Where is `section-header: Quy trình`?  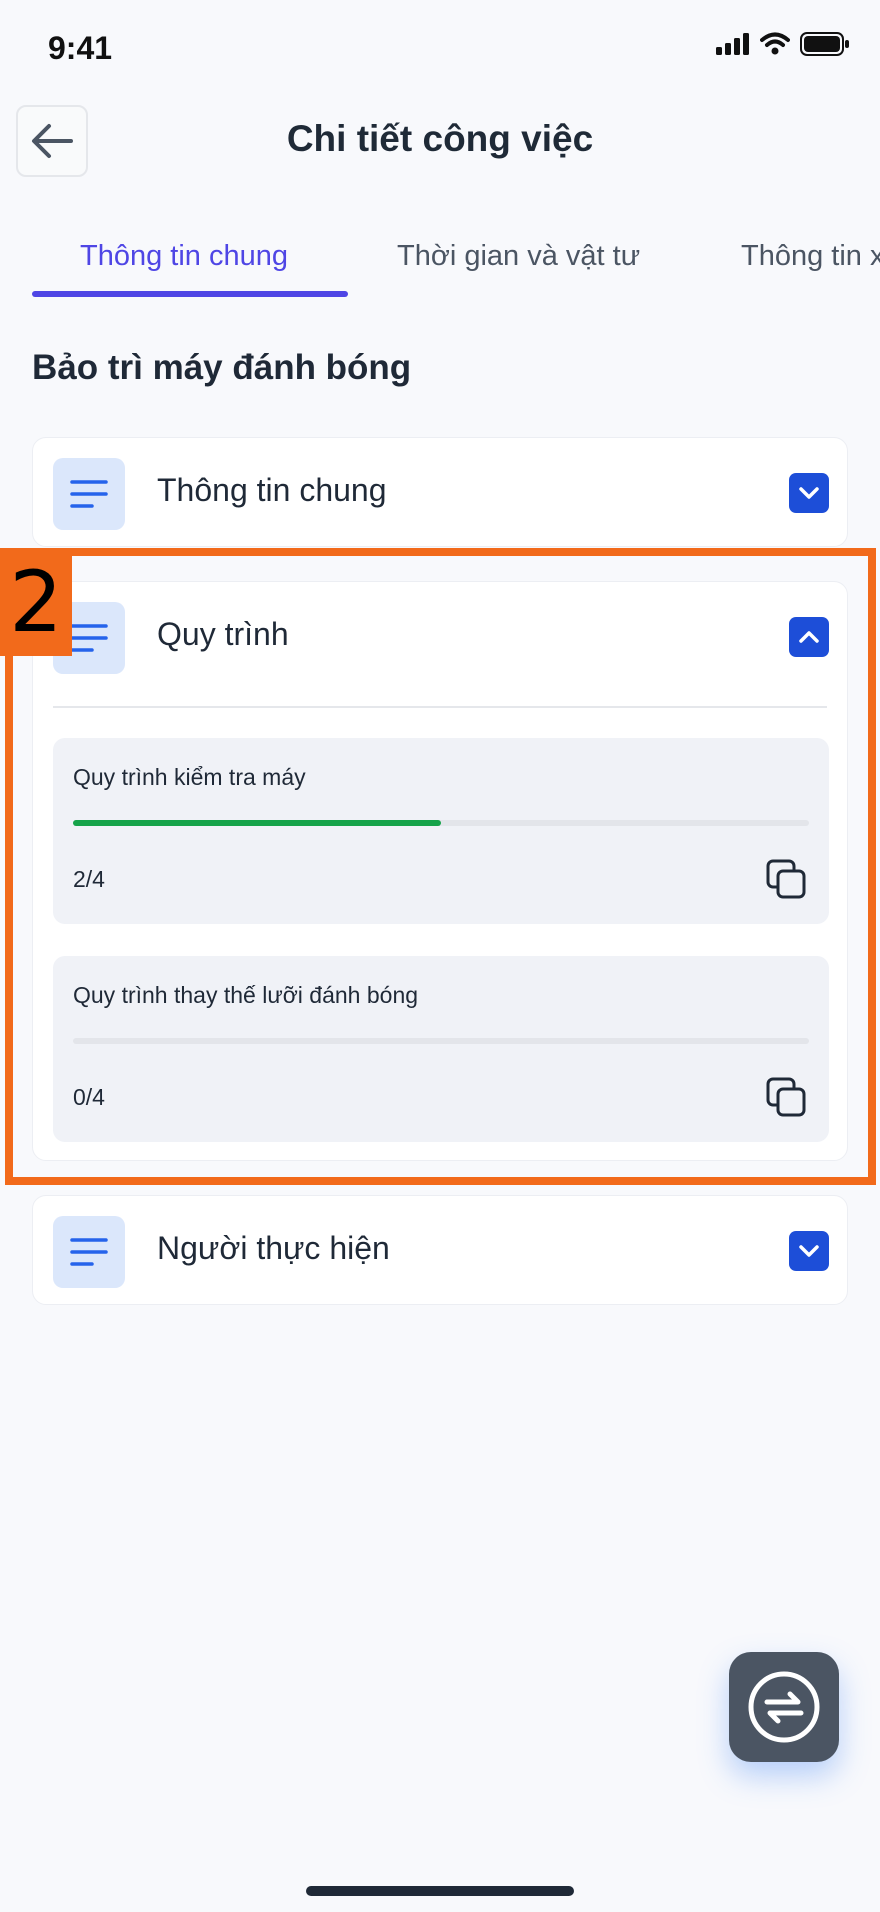 section-header: Quy trình is located at coordinates (440, 637).